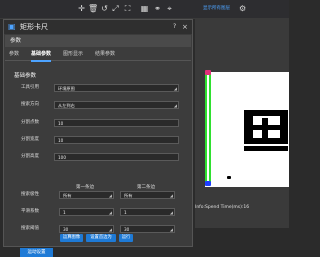 The width and height of the screenshot is (320, 257). What do you see at coordinates (98, 41) in the screenshot?
I see `section-header: 参数` at bounding box center [98, 41].